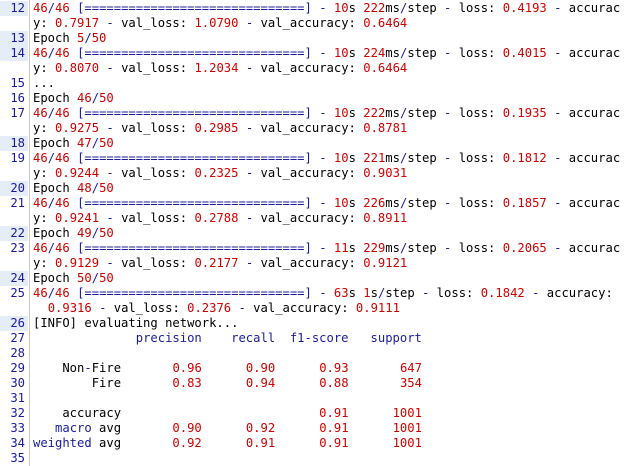  I want to click on code-token: 0.9316, so click(69, 308).